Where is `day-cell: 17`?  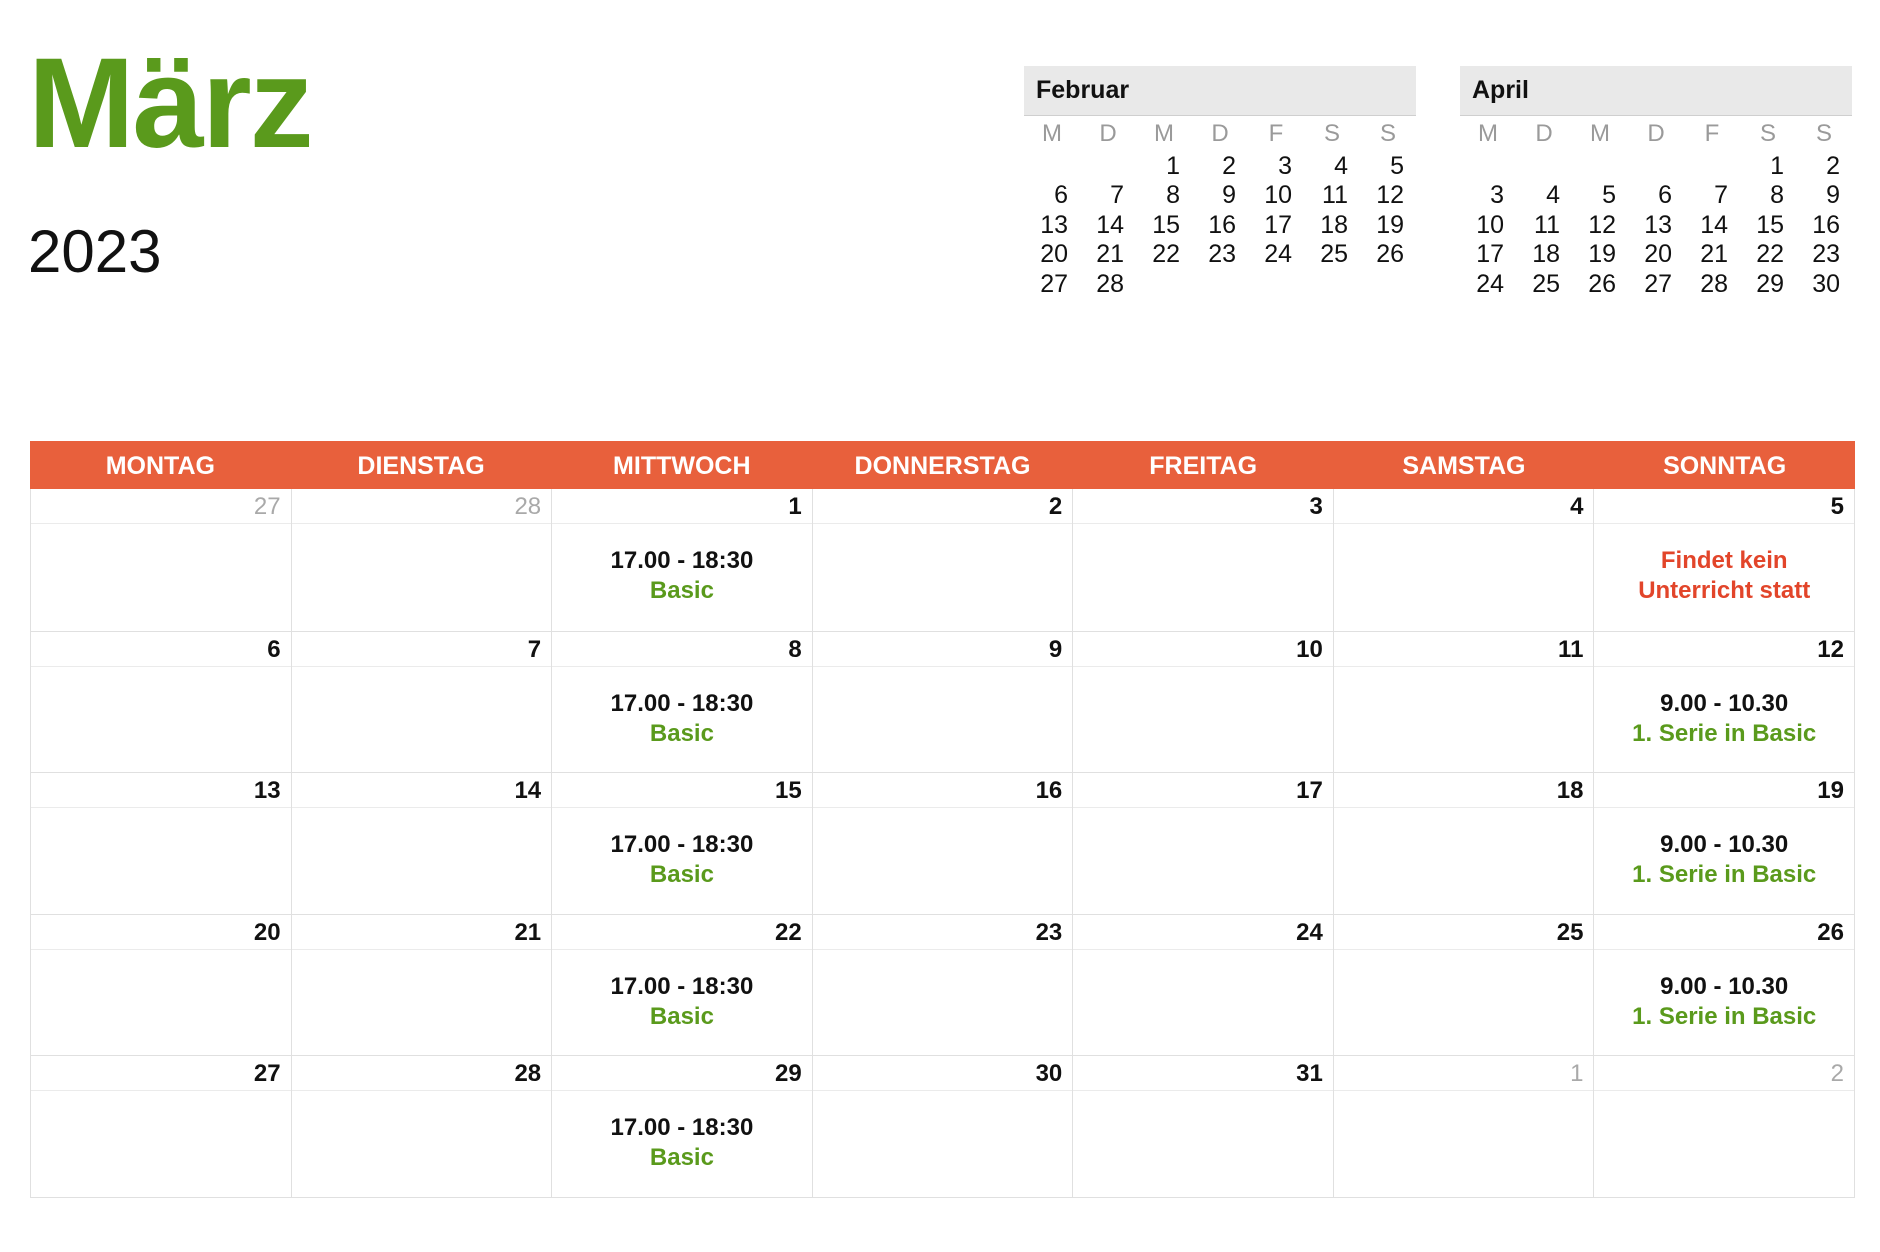 day-cell: 17 is located at coordinates (1203, 843).